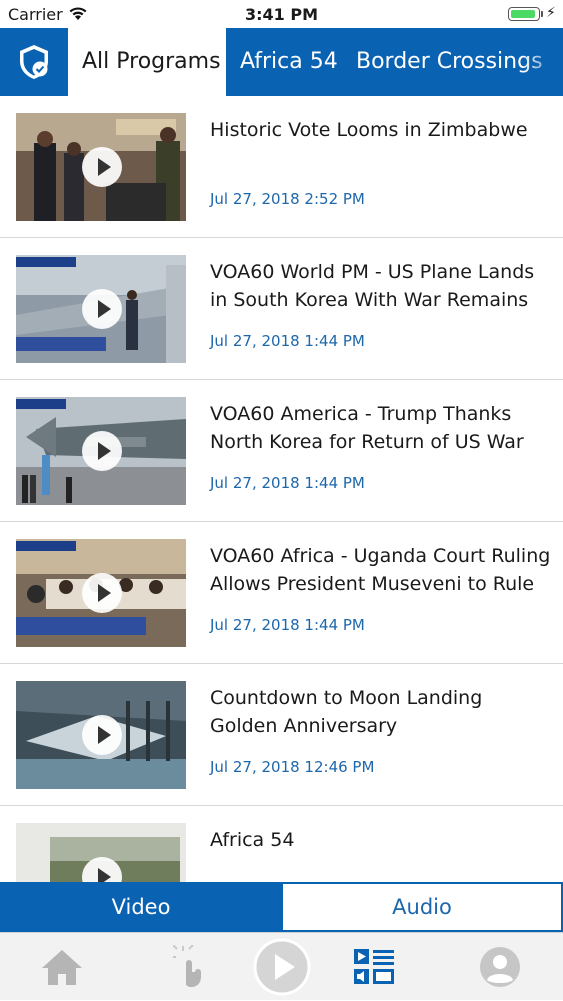 The image size is (563, 1001). I want to click on clock-time: 3:41 PM, so click(281, 14).